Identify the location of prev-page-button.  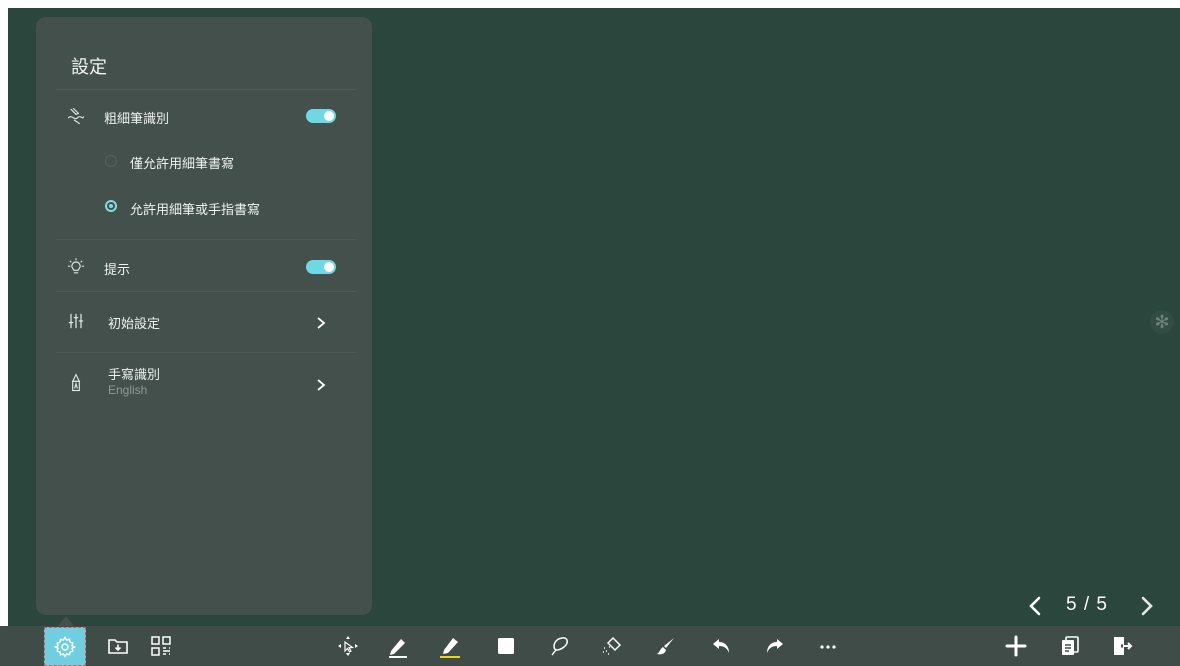
(1035, 606).